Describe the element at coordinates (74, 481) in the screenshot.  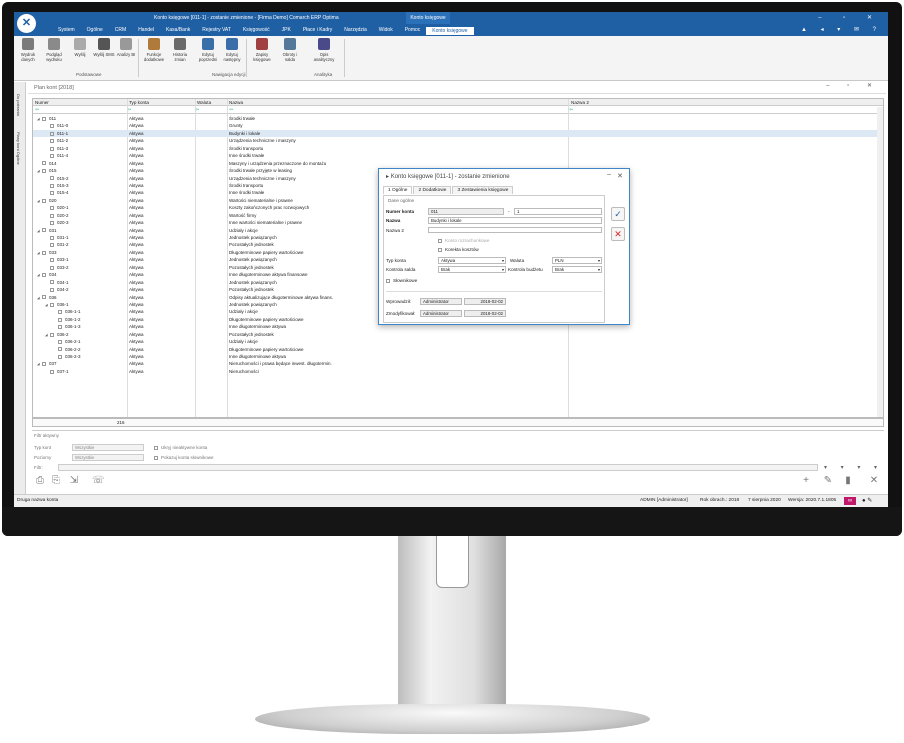
I see `export-icon: ⇲` at that location.